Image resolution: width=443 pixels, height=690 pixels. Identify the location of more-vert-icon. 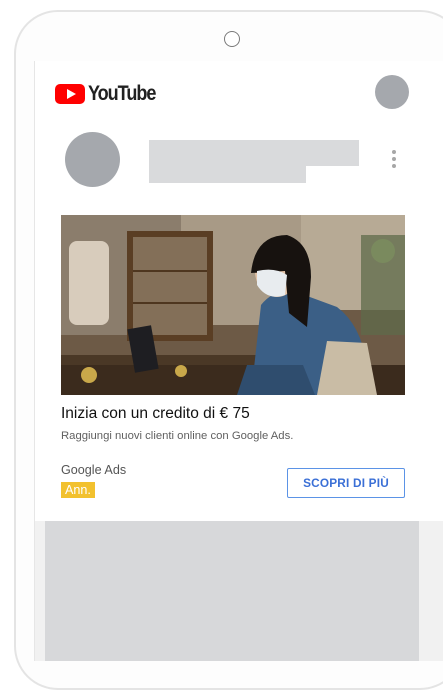
(394, 161).